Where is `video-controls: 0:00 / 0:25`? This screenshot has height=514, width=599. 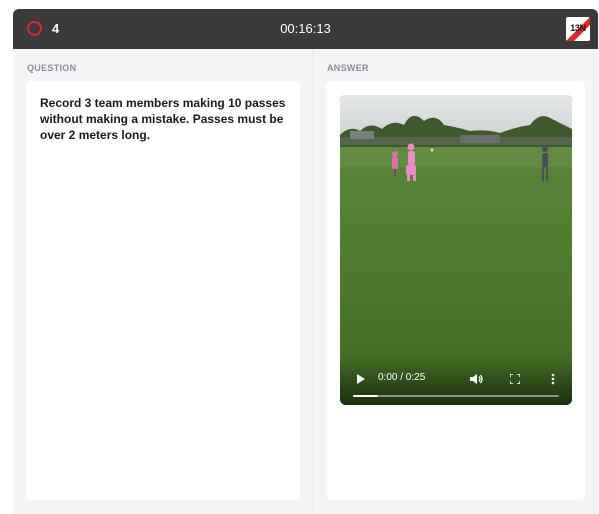
video-controls: 0:00 / 0:25 is located at coordinates (456, 380).